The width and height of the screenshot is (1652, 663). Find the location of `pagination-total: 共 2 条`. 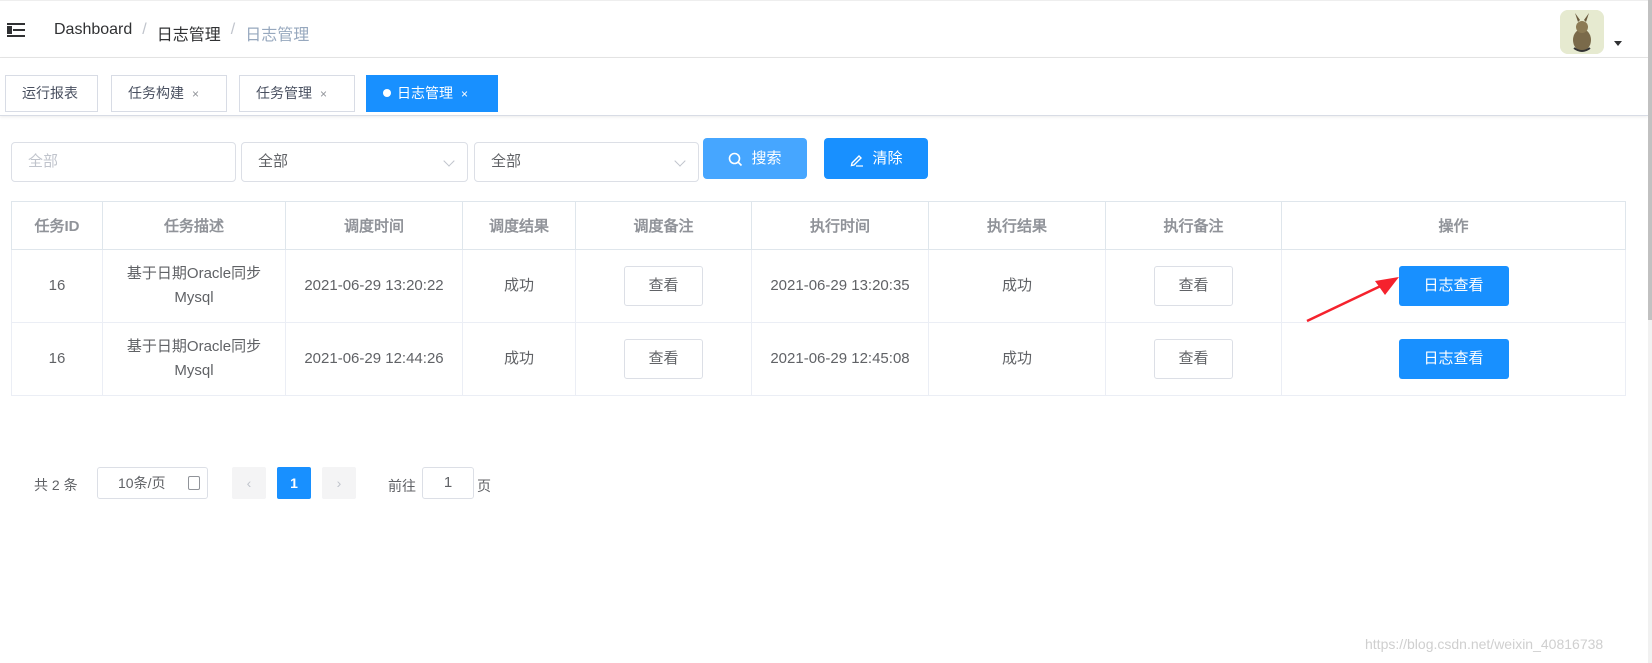

pagination-total: 共 2 条 is located at coordinates (56, 485).